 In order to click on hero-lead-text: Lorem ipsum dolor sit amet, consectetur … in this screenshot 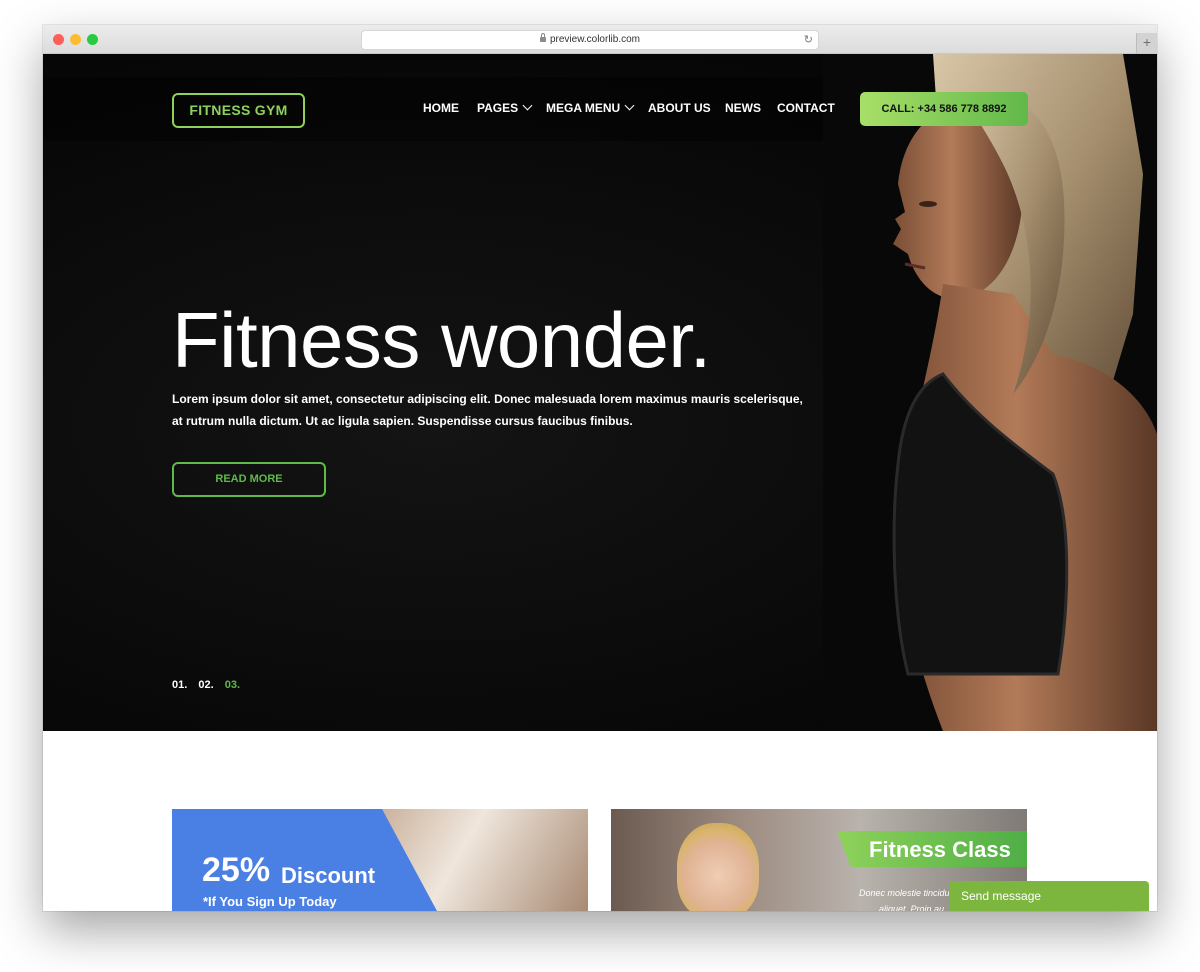, I will do `click(487, 410)`.